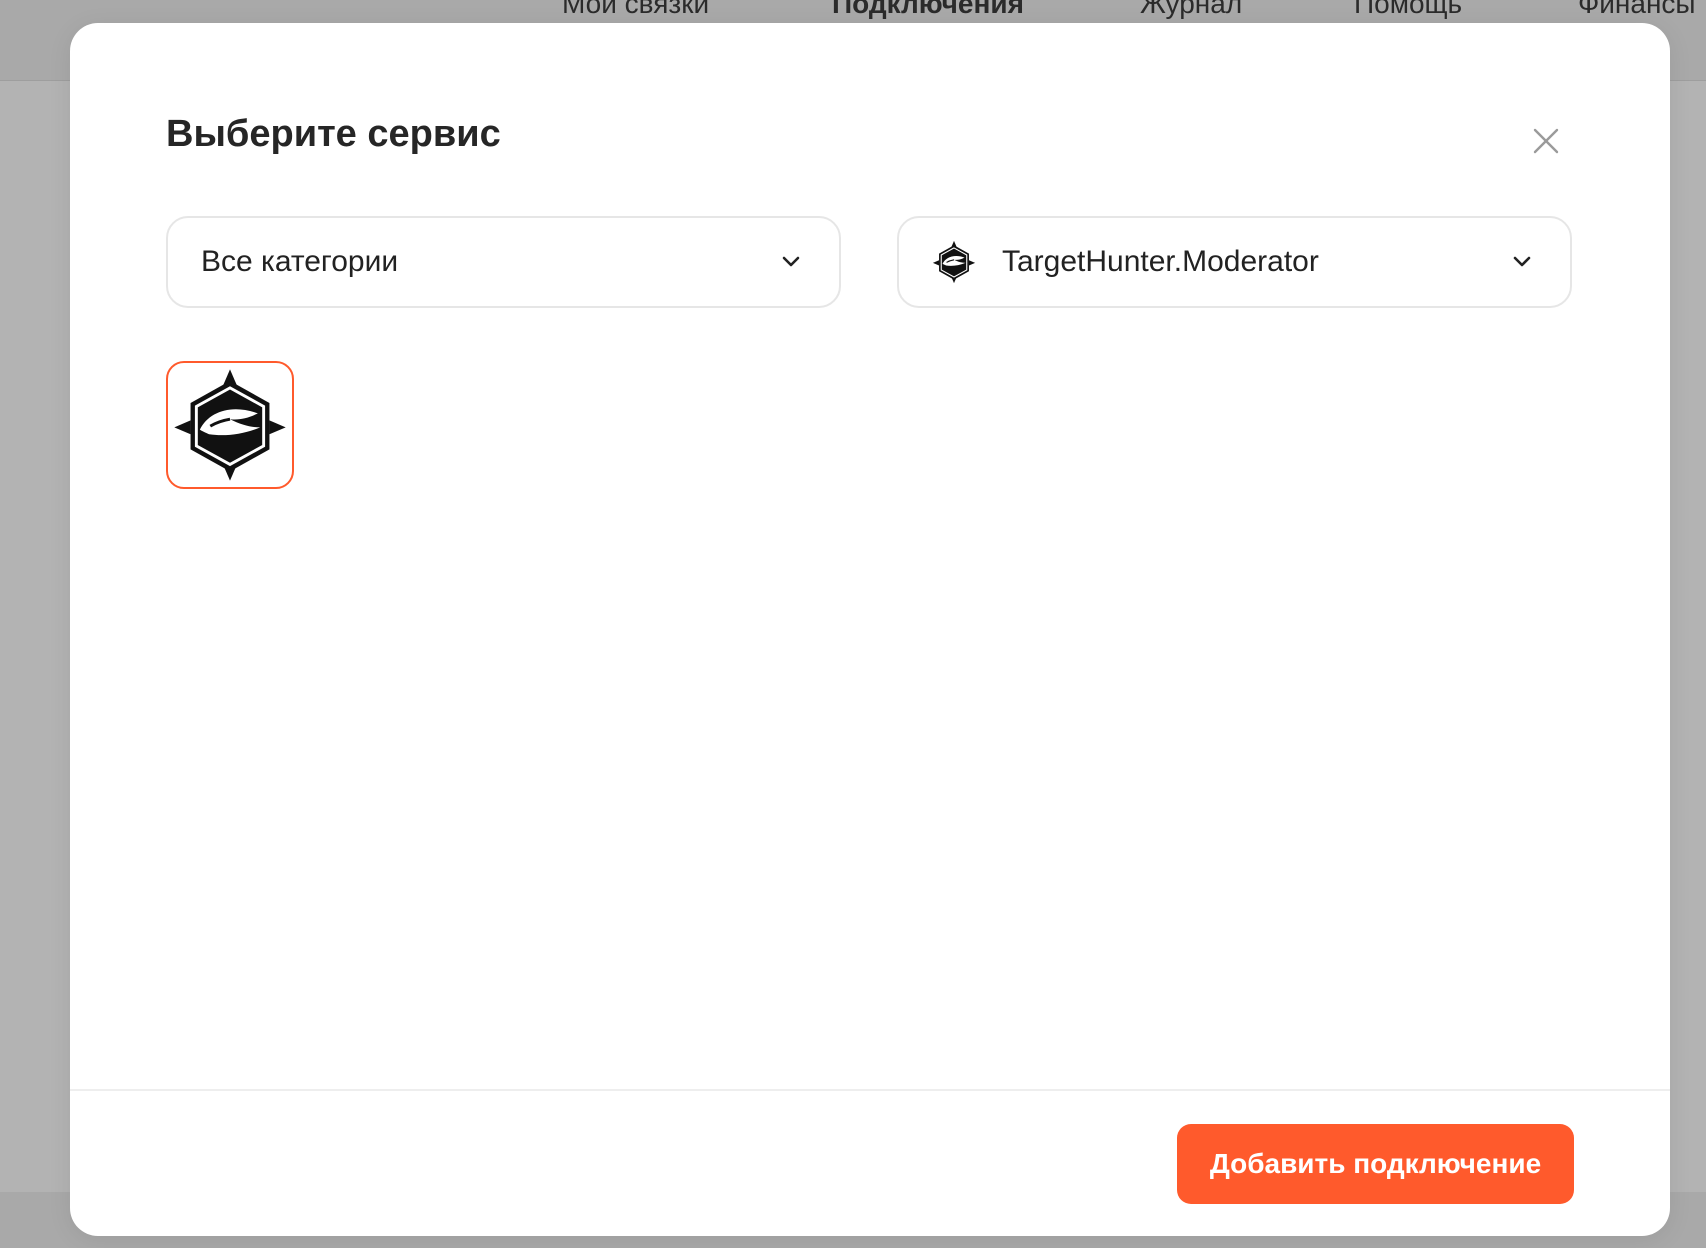 This screenshot has height=1248, width=1706. Describe the element at coordinates (333, 134) in the screenshot. I see `modal-title: Выберите сервис` at that location.